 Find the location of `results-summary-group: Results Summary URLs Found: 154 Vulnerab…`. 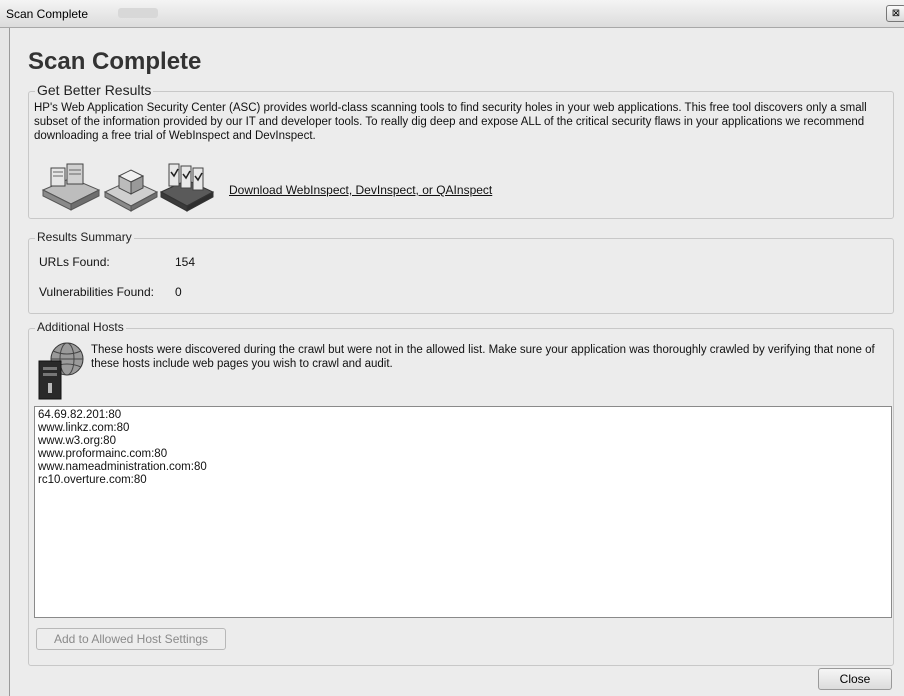

results-summary-group: Results Summary URLs Found: 154 Vulnerab… is located at coordinates (461, 272).